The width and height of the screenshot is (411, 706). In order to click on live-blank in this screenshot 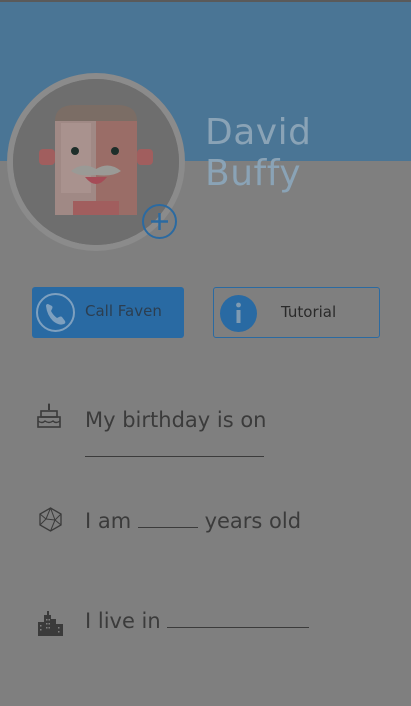, I will do `click(238, 620)`.